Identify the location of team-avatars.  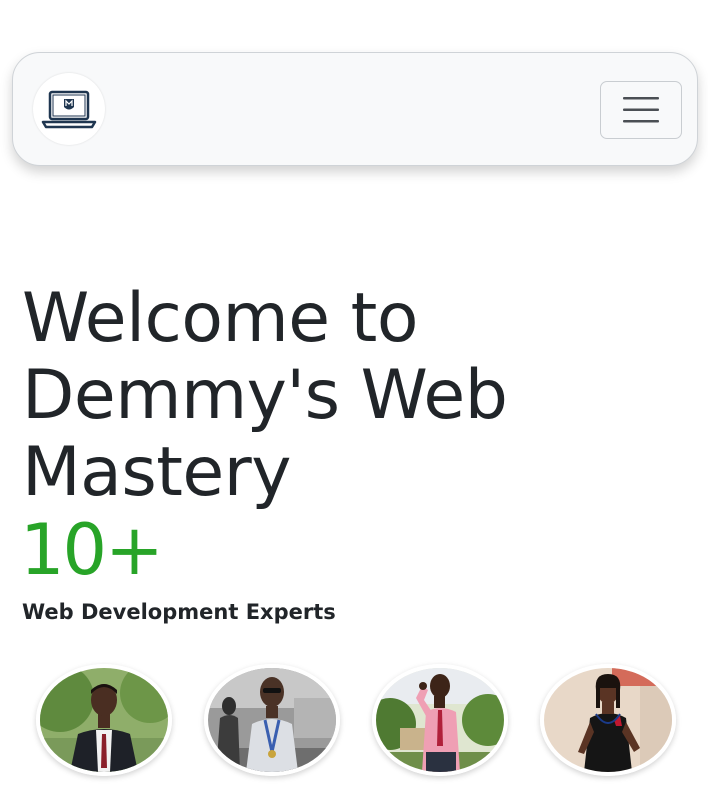
(354, 722).